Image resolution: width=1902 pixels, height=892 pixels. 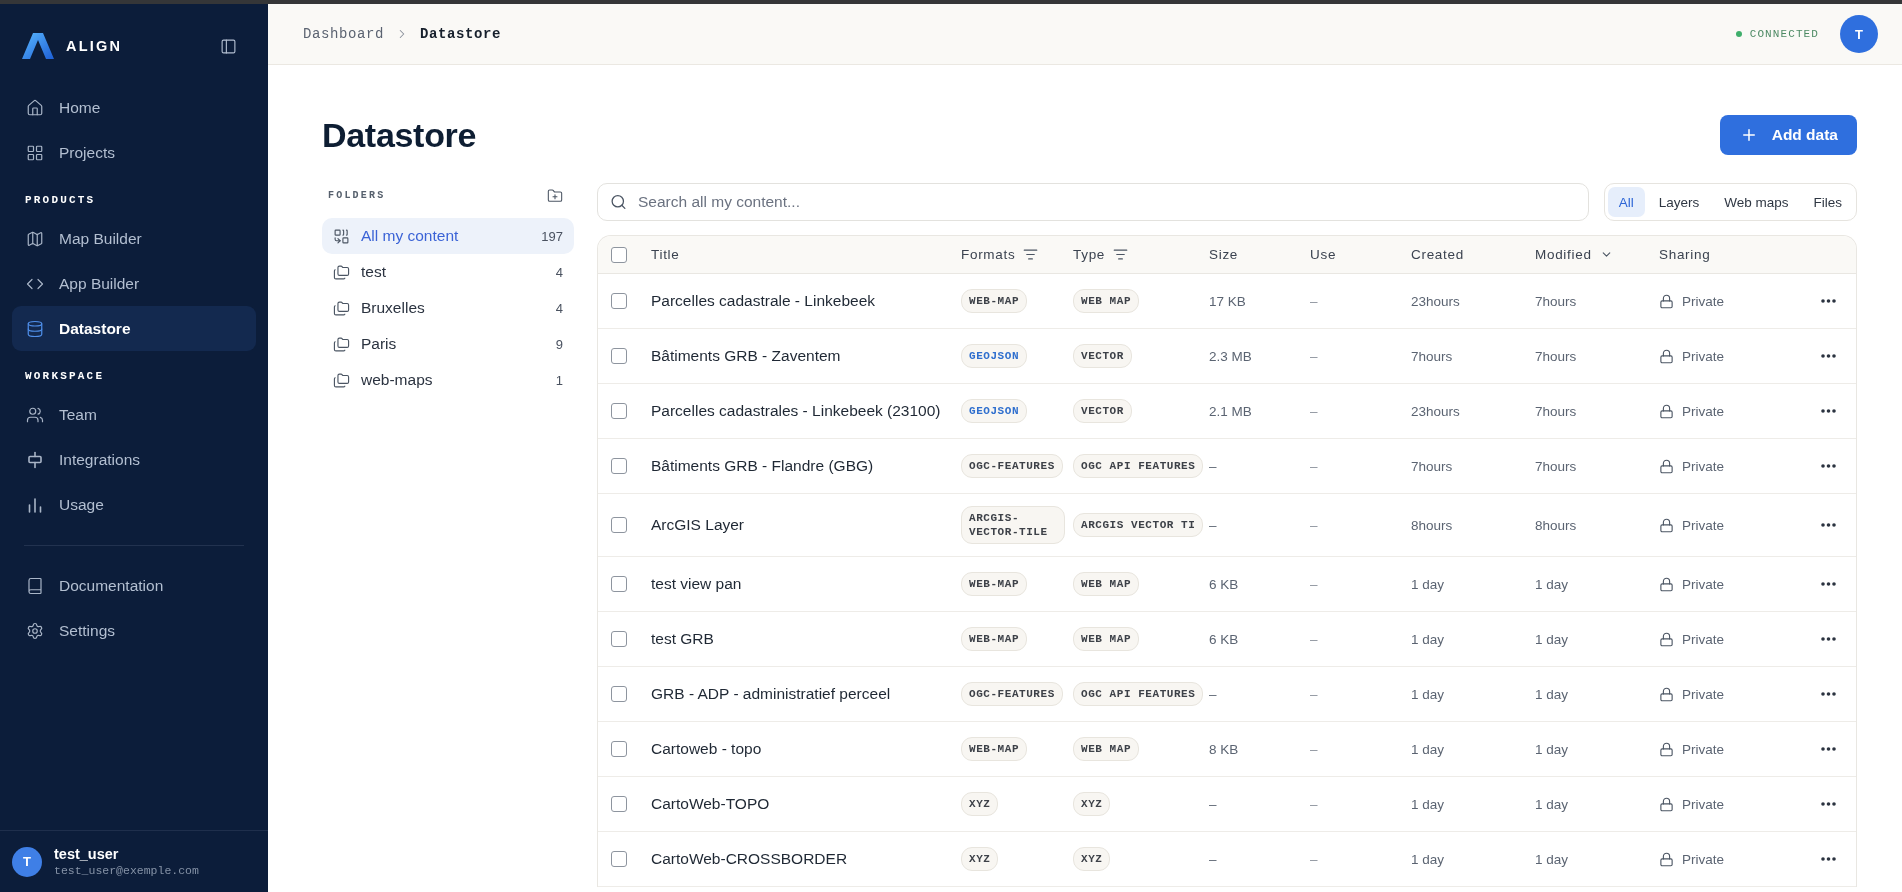 What do you see at coordinates (448, 380) in the screenshot?
I see `folder-item: web-maps 1` at bounding box center [448, 380].